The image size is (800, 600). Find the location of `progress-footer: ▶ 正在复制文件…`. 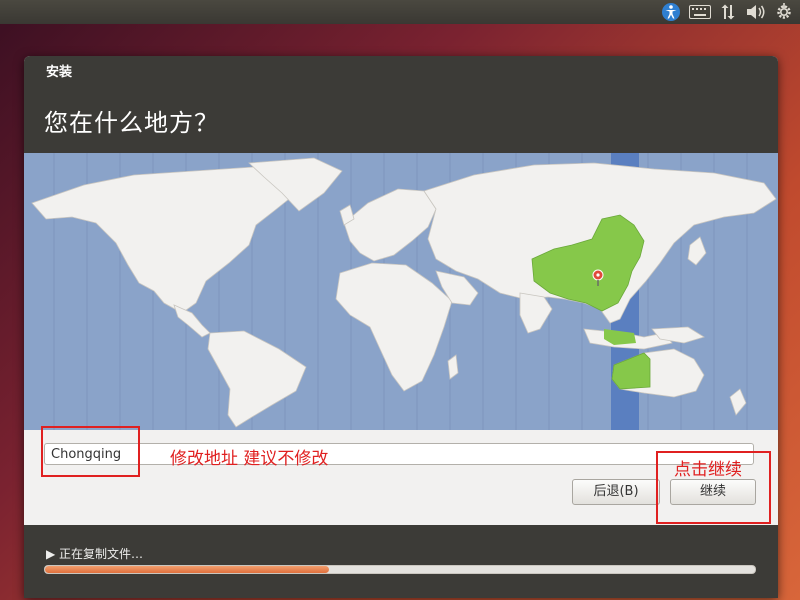

progress-footer: ▶ 正在复制文件… is located at coordinates (401, 561).